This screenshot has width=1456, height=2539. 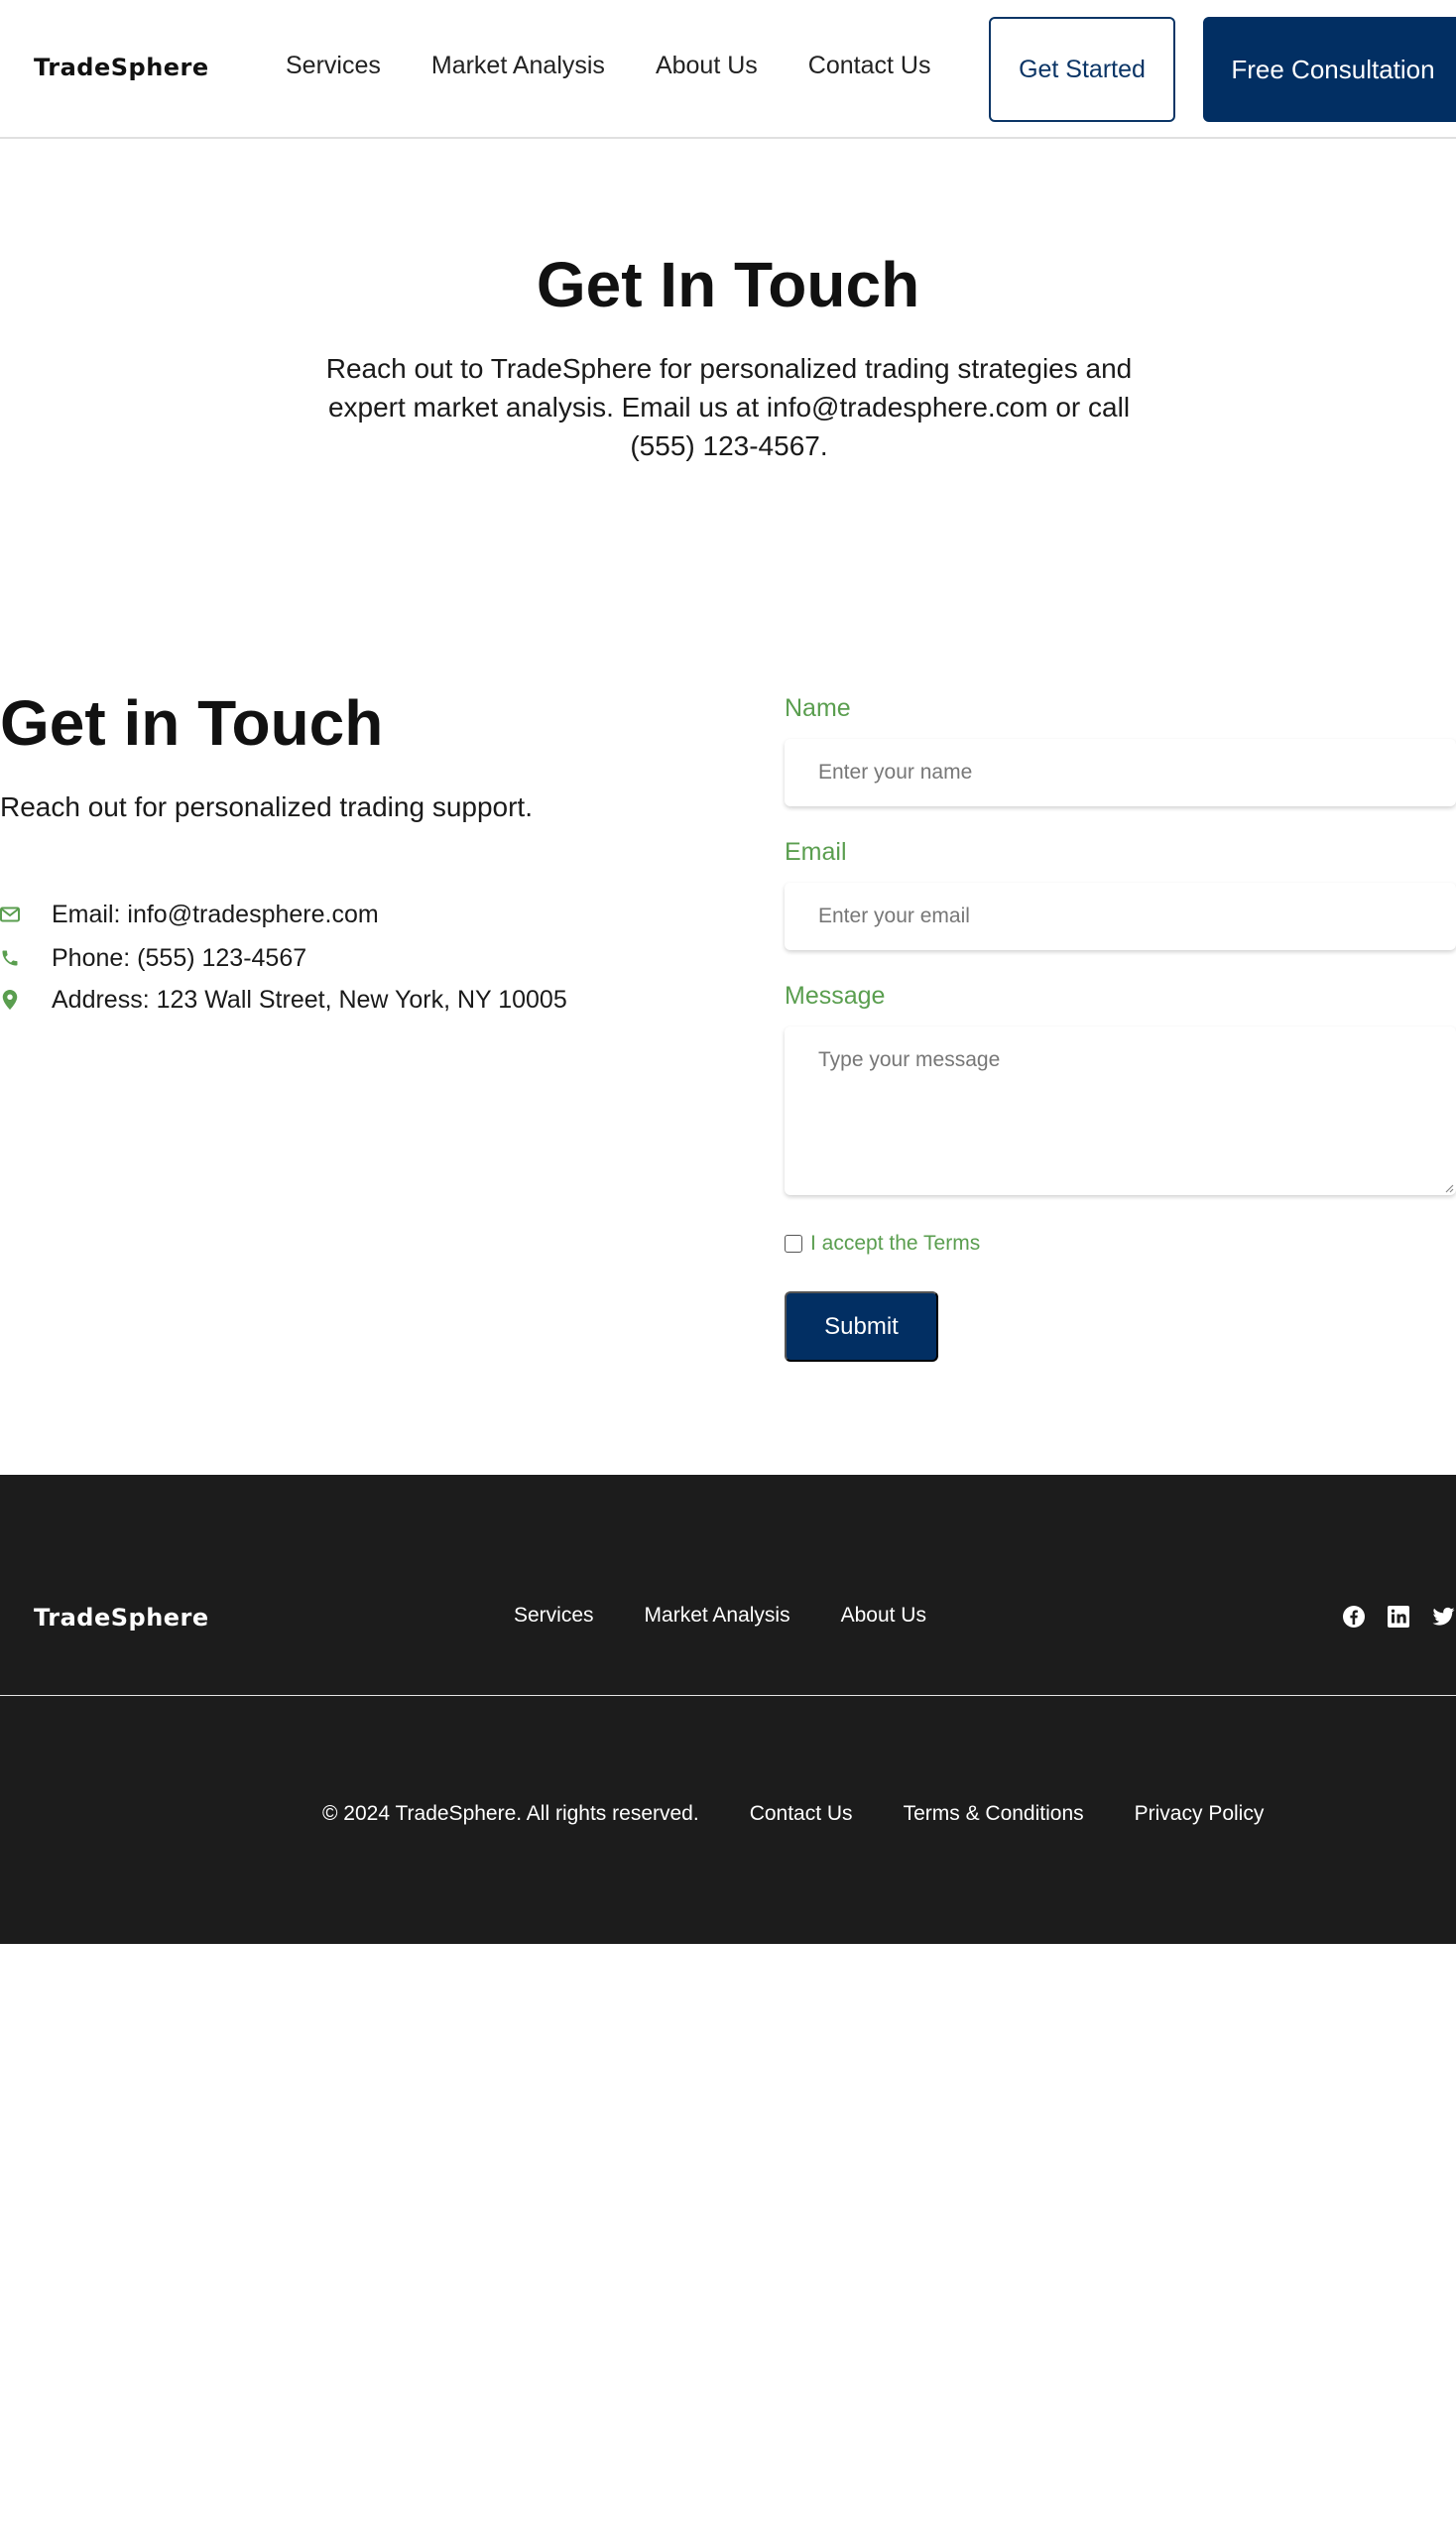 I want to click on submit-button: Submit, so click(x=861, y=1327).